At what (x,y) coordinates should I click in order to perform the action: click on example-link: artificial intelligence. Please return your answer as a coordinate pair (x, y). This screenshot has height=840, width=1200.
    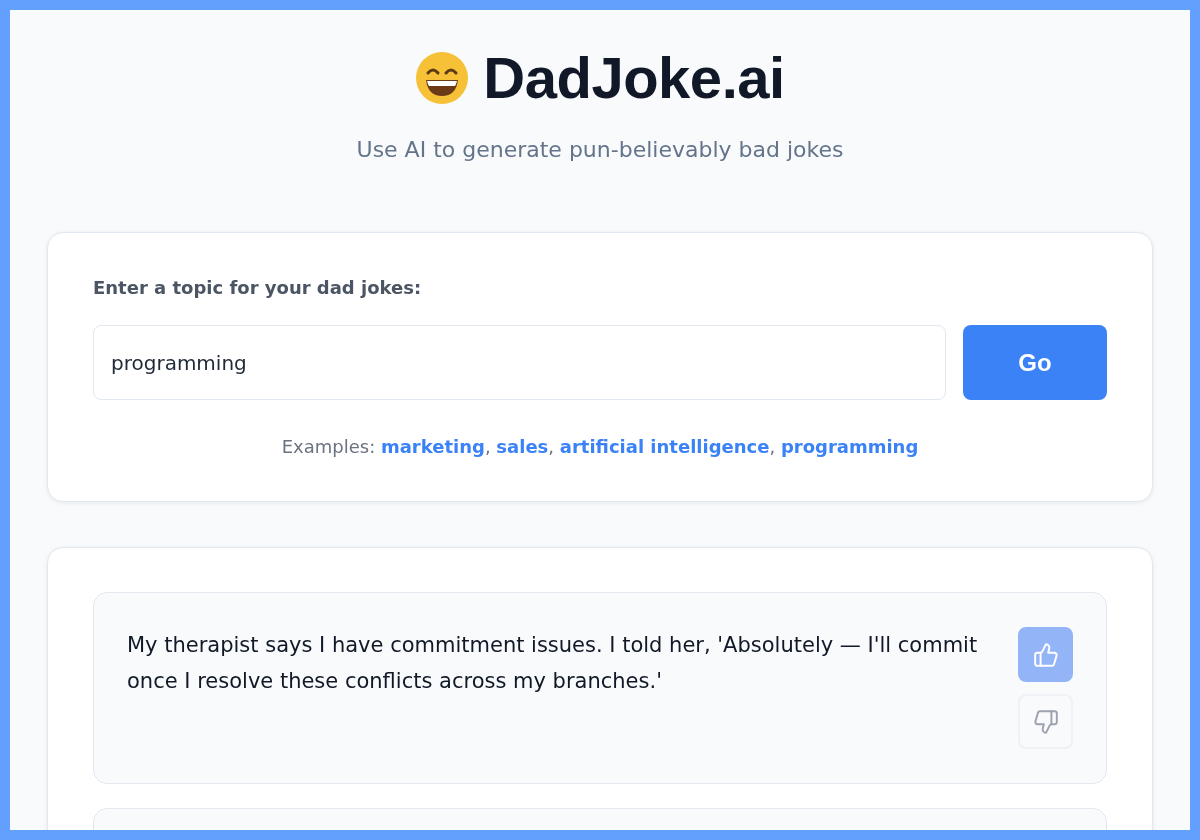
    Looking at the image, I should click on (664, 446).